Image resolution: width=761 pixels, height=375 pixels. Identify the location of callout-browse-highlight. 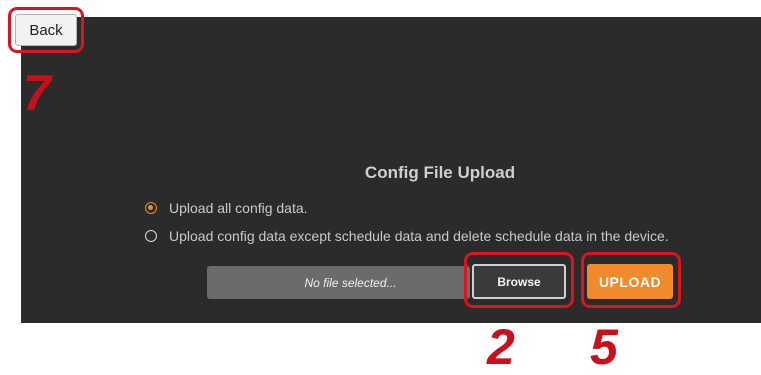
(519, 280).